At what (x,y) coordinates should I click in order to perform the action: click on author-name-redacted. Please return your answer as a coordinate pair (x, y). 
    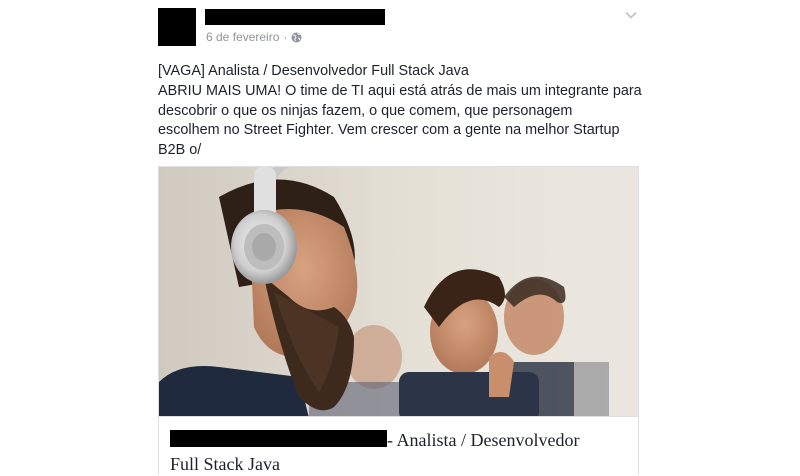
    Looking at the image, I should click on (295, 17).